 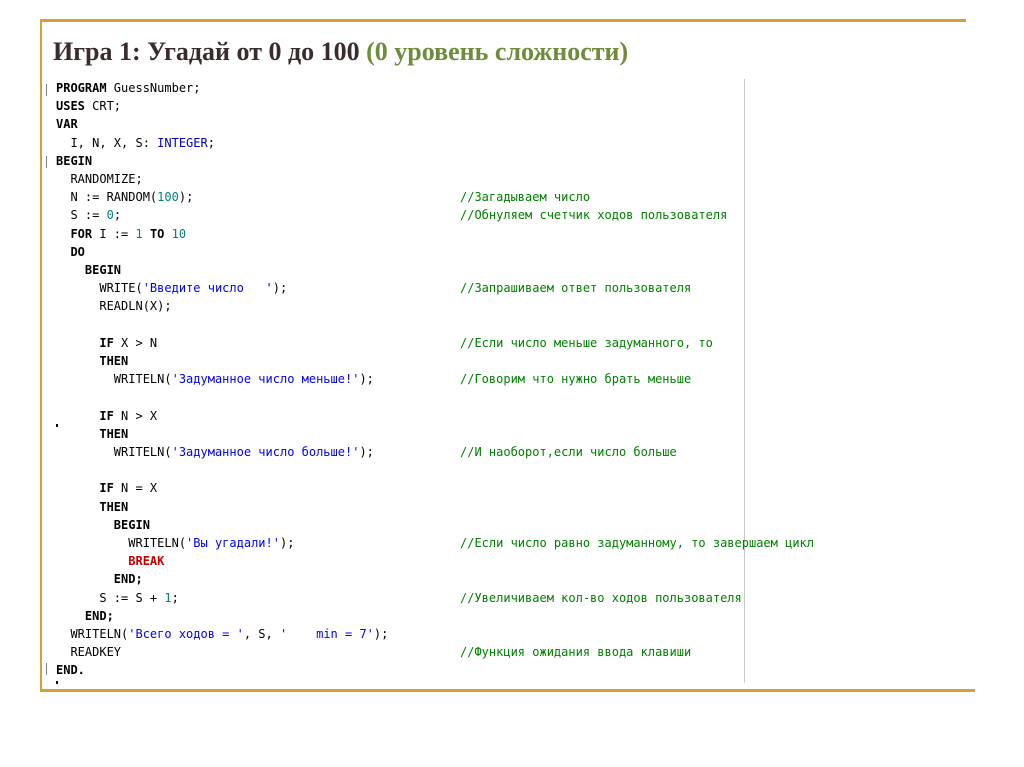 I want to click on left-rule, so click(x=41, y=354).